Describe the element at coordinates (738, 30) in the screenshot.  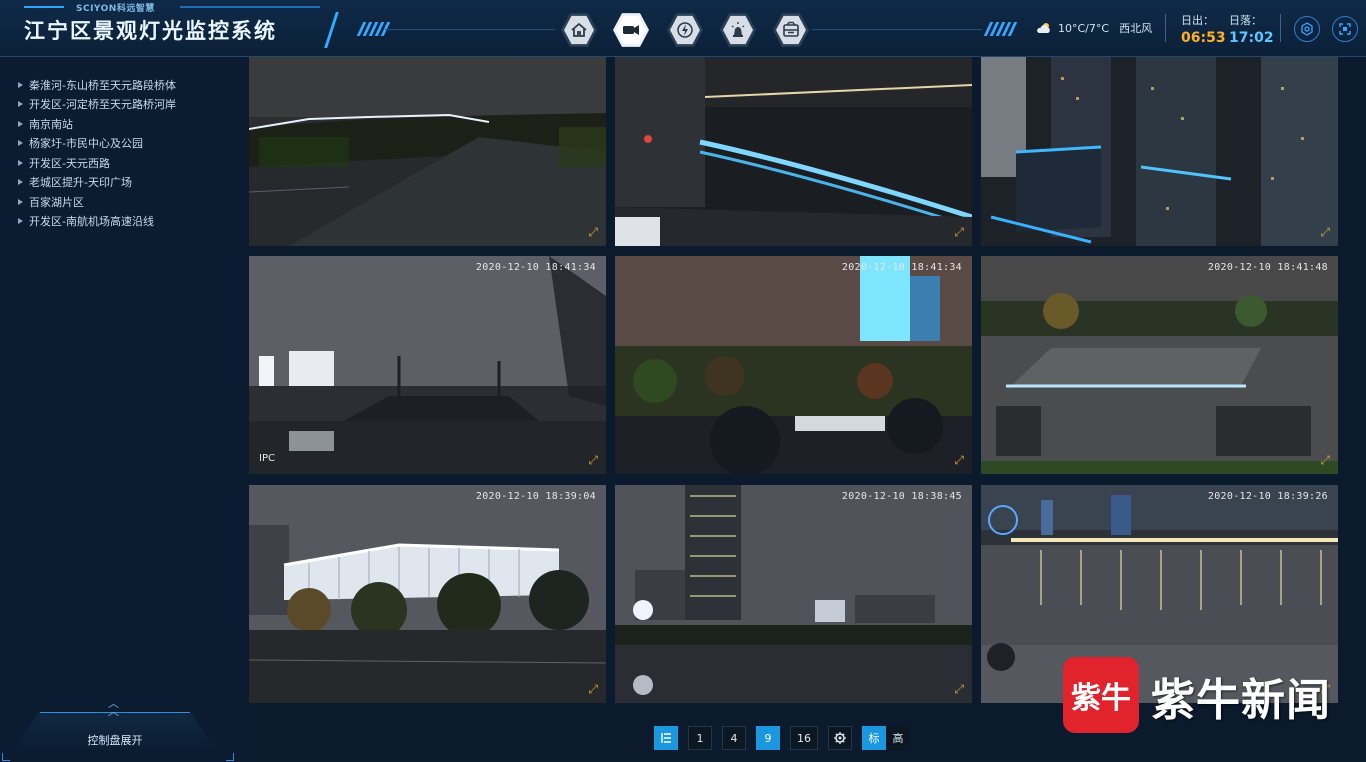
I see `nav-lighting-button` at that location.